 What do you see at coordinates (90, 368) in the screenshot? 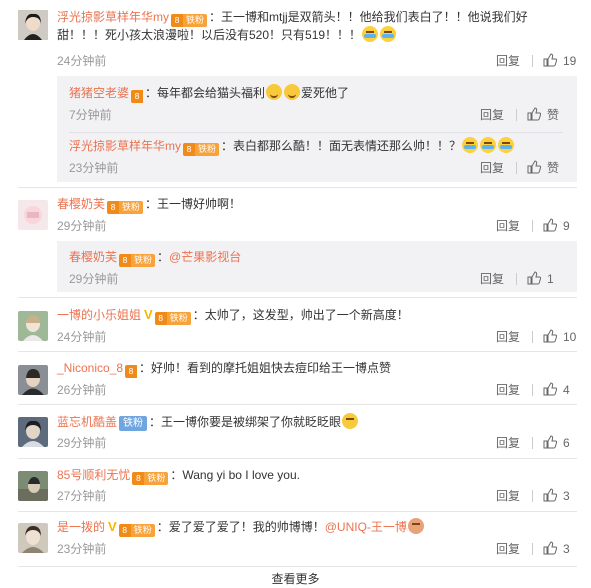
I see `username: _Niconico_8` at bounding box center [90, 368].